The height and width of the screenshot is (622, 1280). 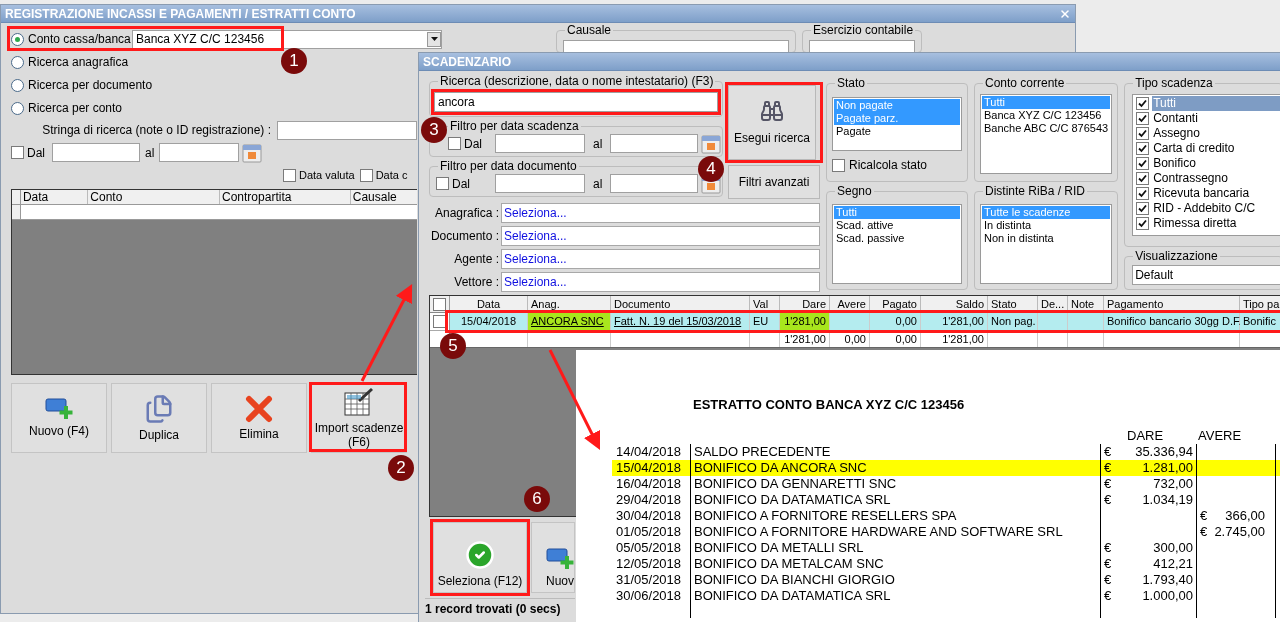 I want to click on column-header: Documento, so click(x=680, y=304).